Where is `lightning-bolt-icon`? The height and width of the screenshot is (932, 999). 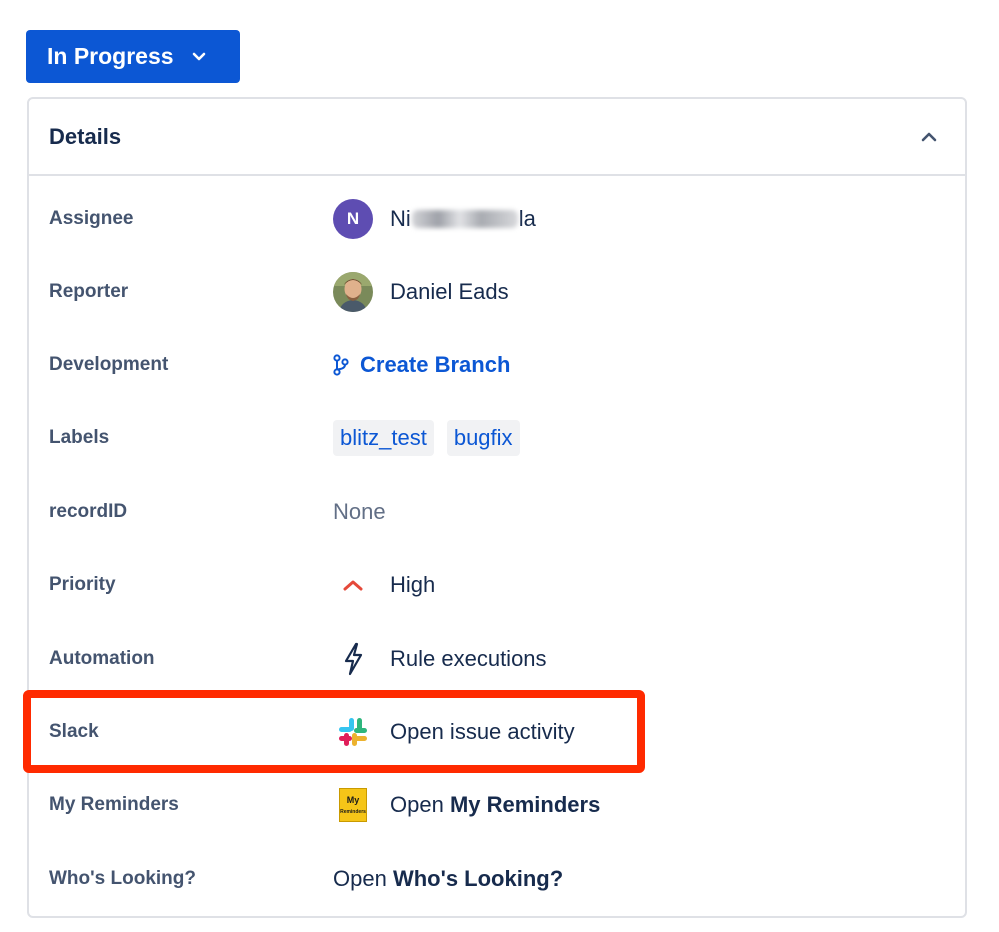 lightning-bolt-icon is located at coordinates (353, 659).